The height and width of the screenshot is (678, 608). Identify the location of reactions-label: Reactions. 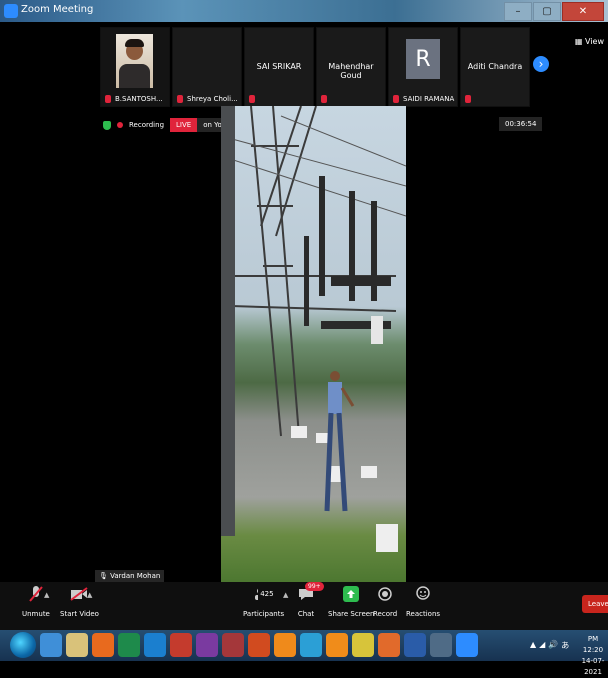
(423, 614).